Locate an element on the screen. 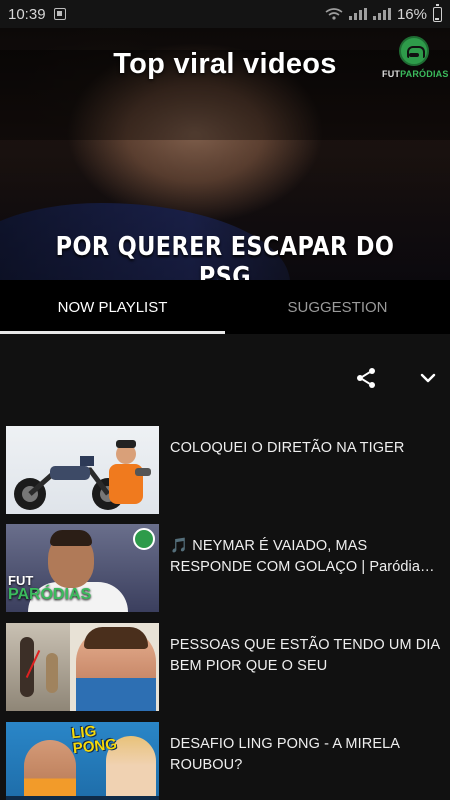 The image size is (450, 800). battery-percent: 16% is located at coordinates (411, 14).